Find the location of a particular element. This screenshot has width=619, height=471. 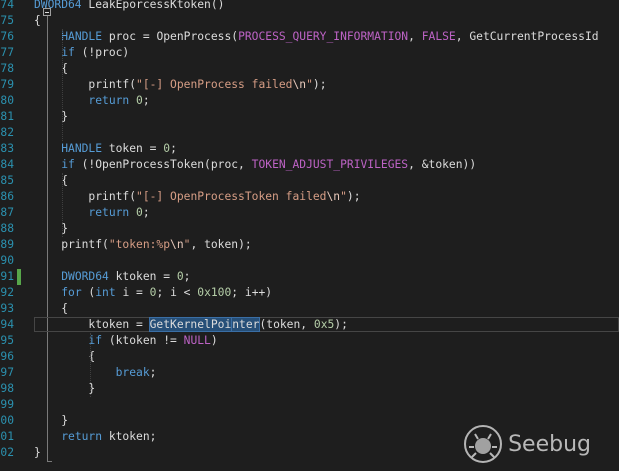

line-number: 00 is located at coordinates (7, 420).